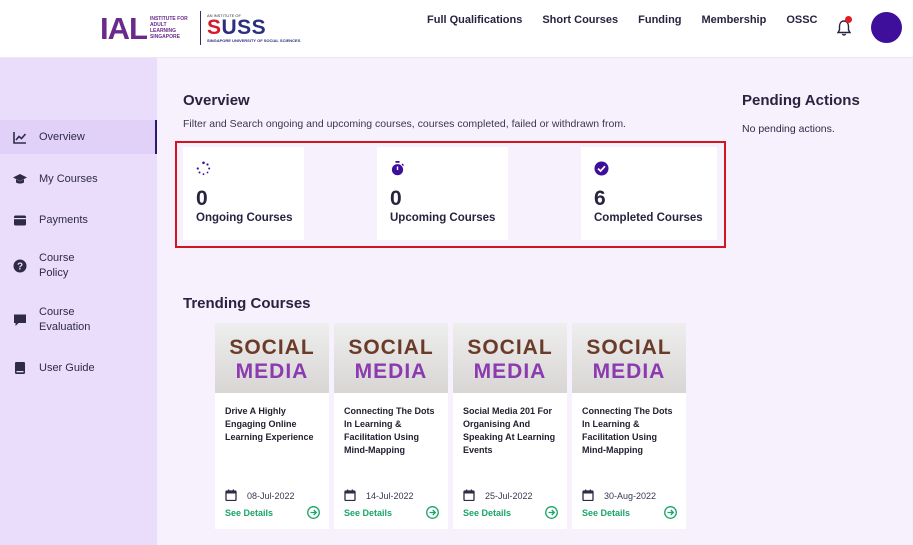  I want to click on pending-actions-text: No pending actions., so click(788, 129).